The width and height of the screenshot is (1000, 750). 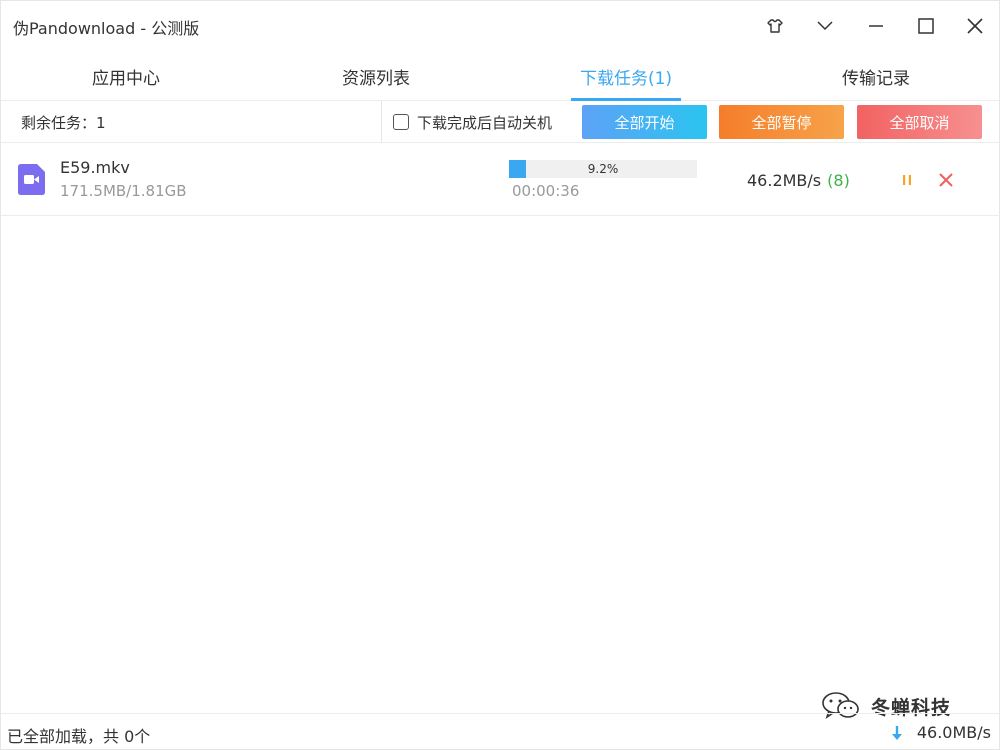 What do you see at coordinates (106, 28) in the screenshot?
I see `window-title: 伪Pandownload - 公测版` at bounding box center [106, 28].